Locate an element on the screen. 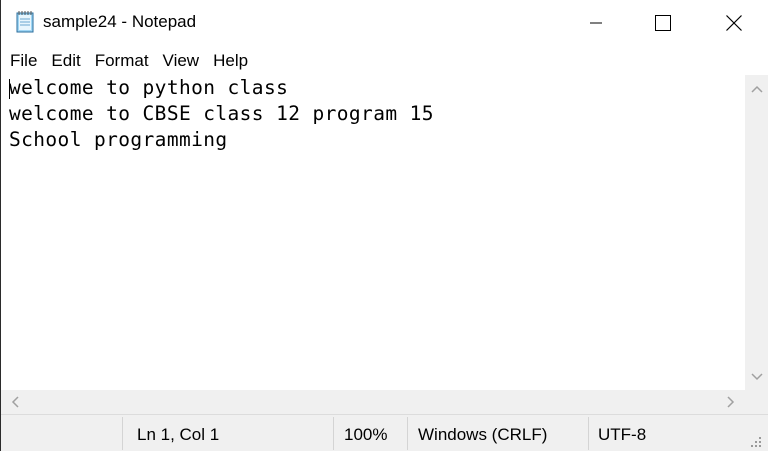 The image size is (768, 451). scroll-left-button is located at coordinates (14, 401).